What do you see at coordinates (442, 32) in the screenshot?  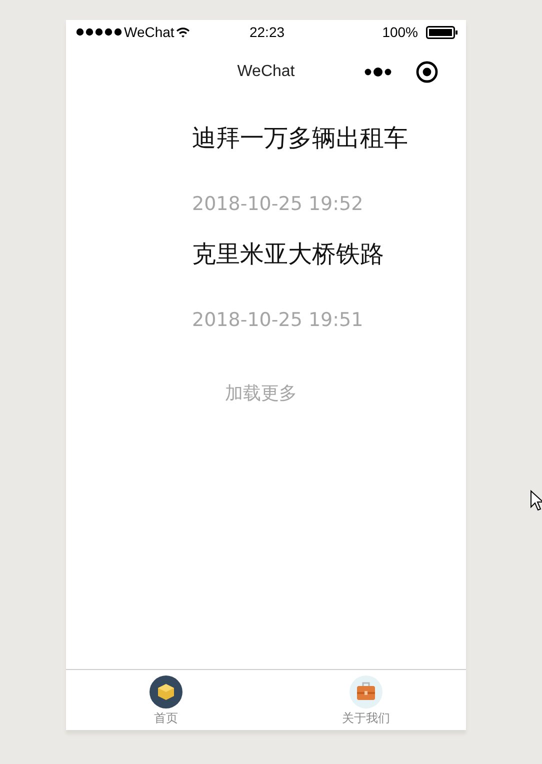 I see `battery-icon` at bounding box center [442, 32].